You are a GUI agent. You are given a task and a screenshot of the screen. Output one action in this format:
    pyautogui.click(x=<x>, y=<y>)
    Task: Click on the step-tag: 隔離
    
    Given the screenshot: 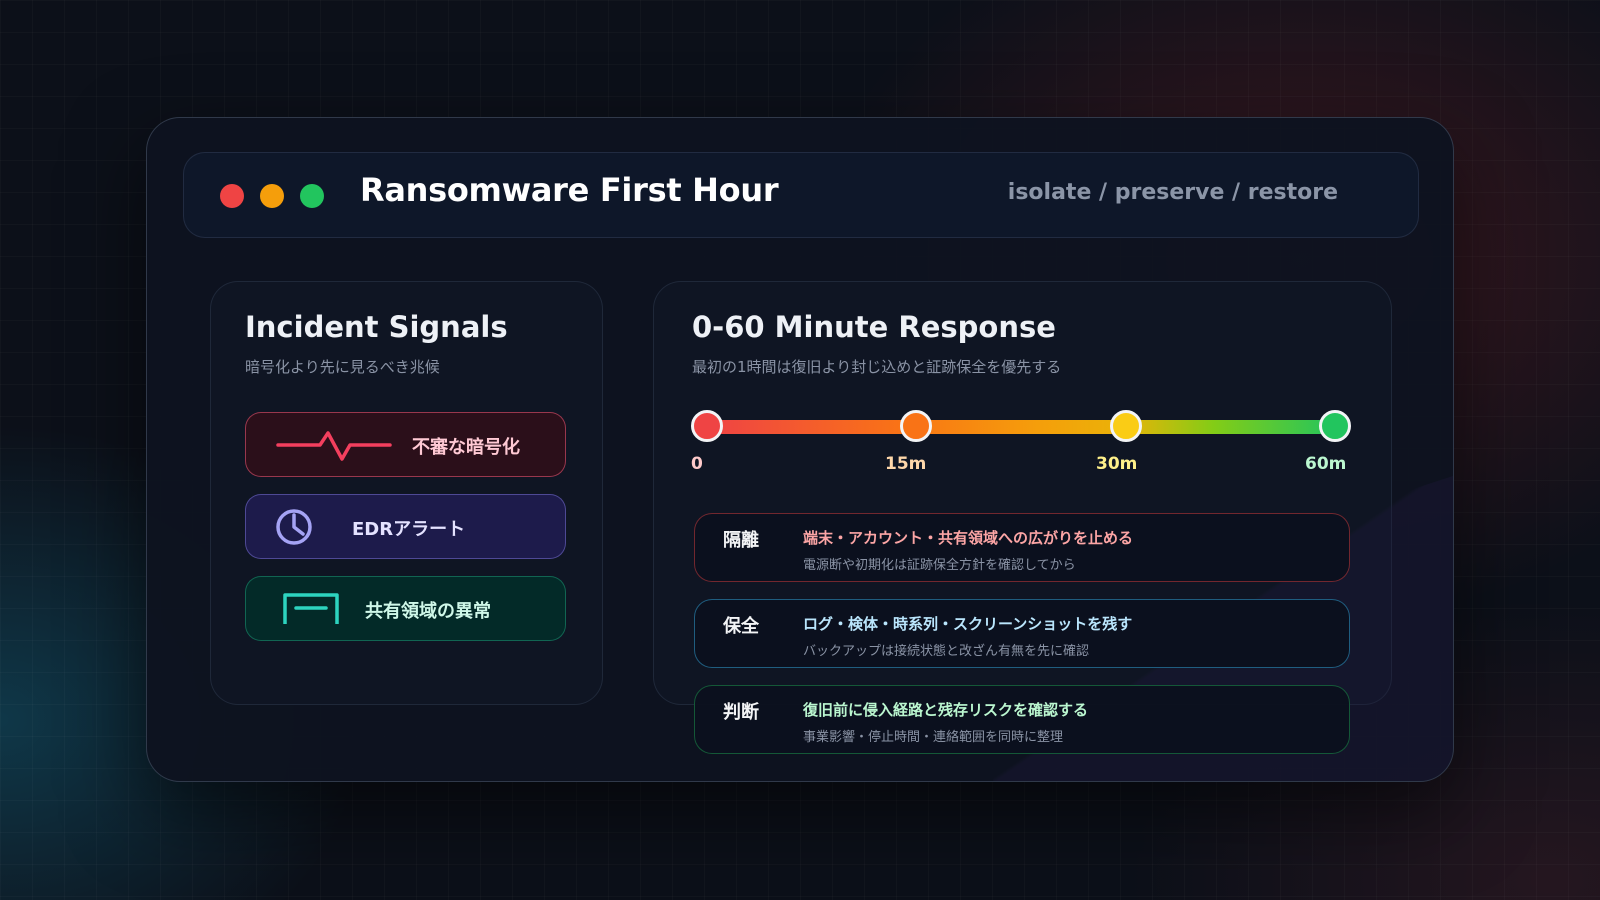 What is the action you would take?
    pyautogui.click(x=741, y=540)
    